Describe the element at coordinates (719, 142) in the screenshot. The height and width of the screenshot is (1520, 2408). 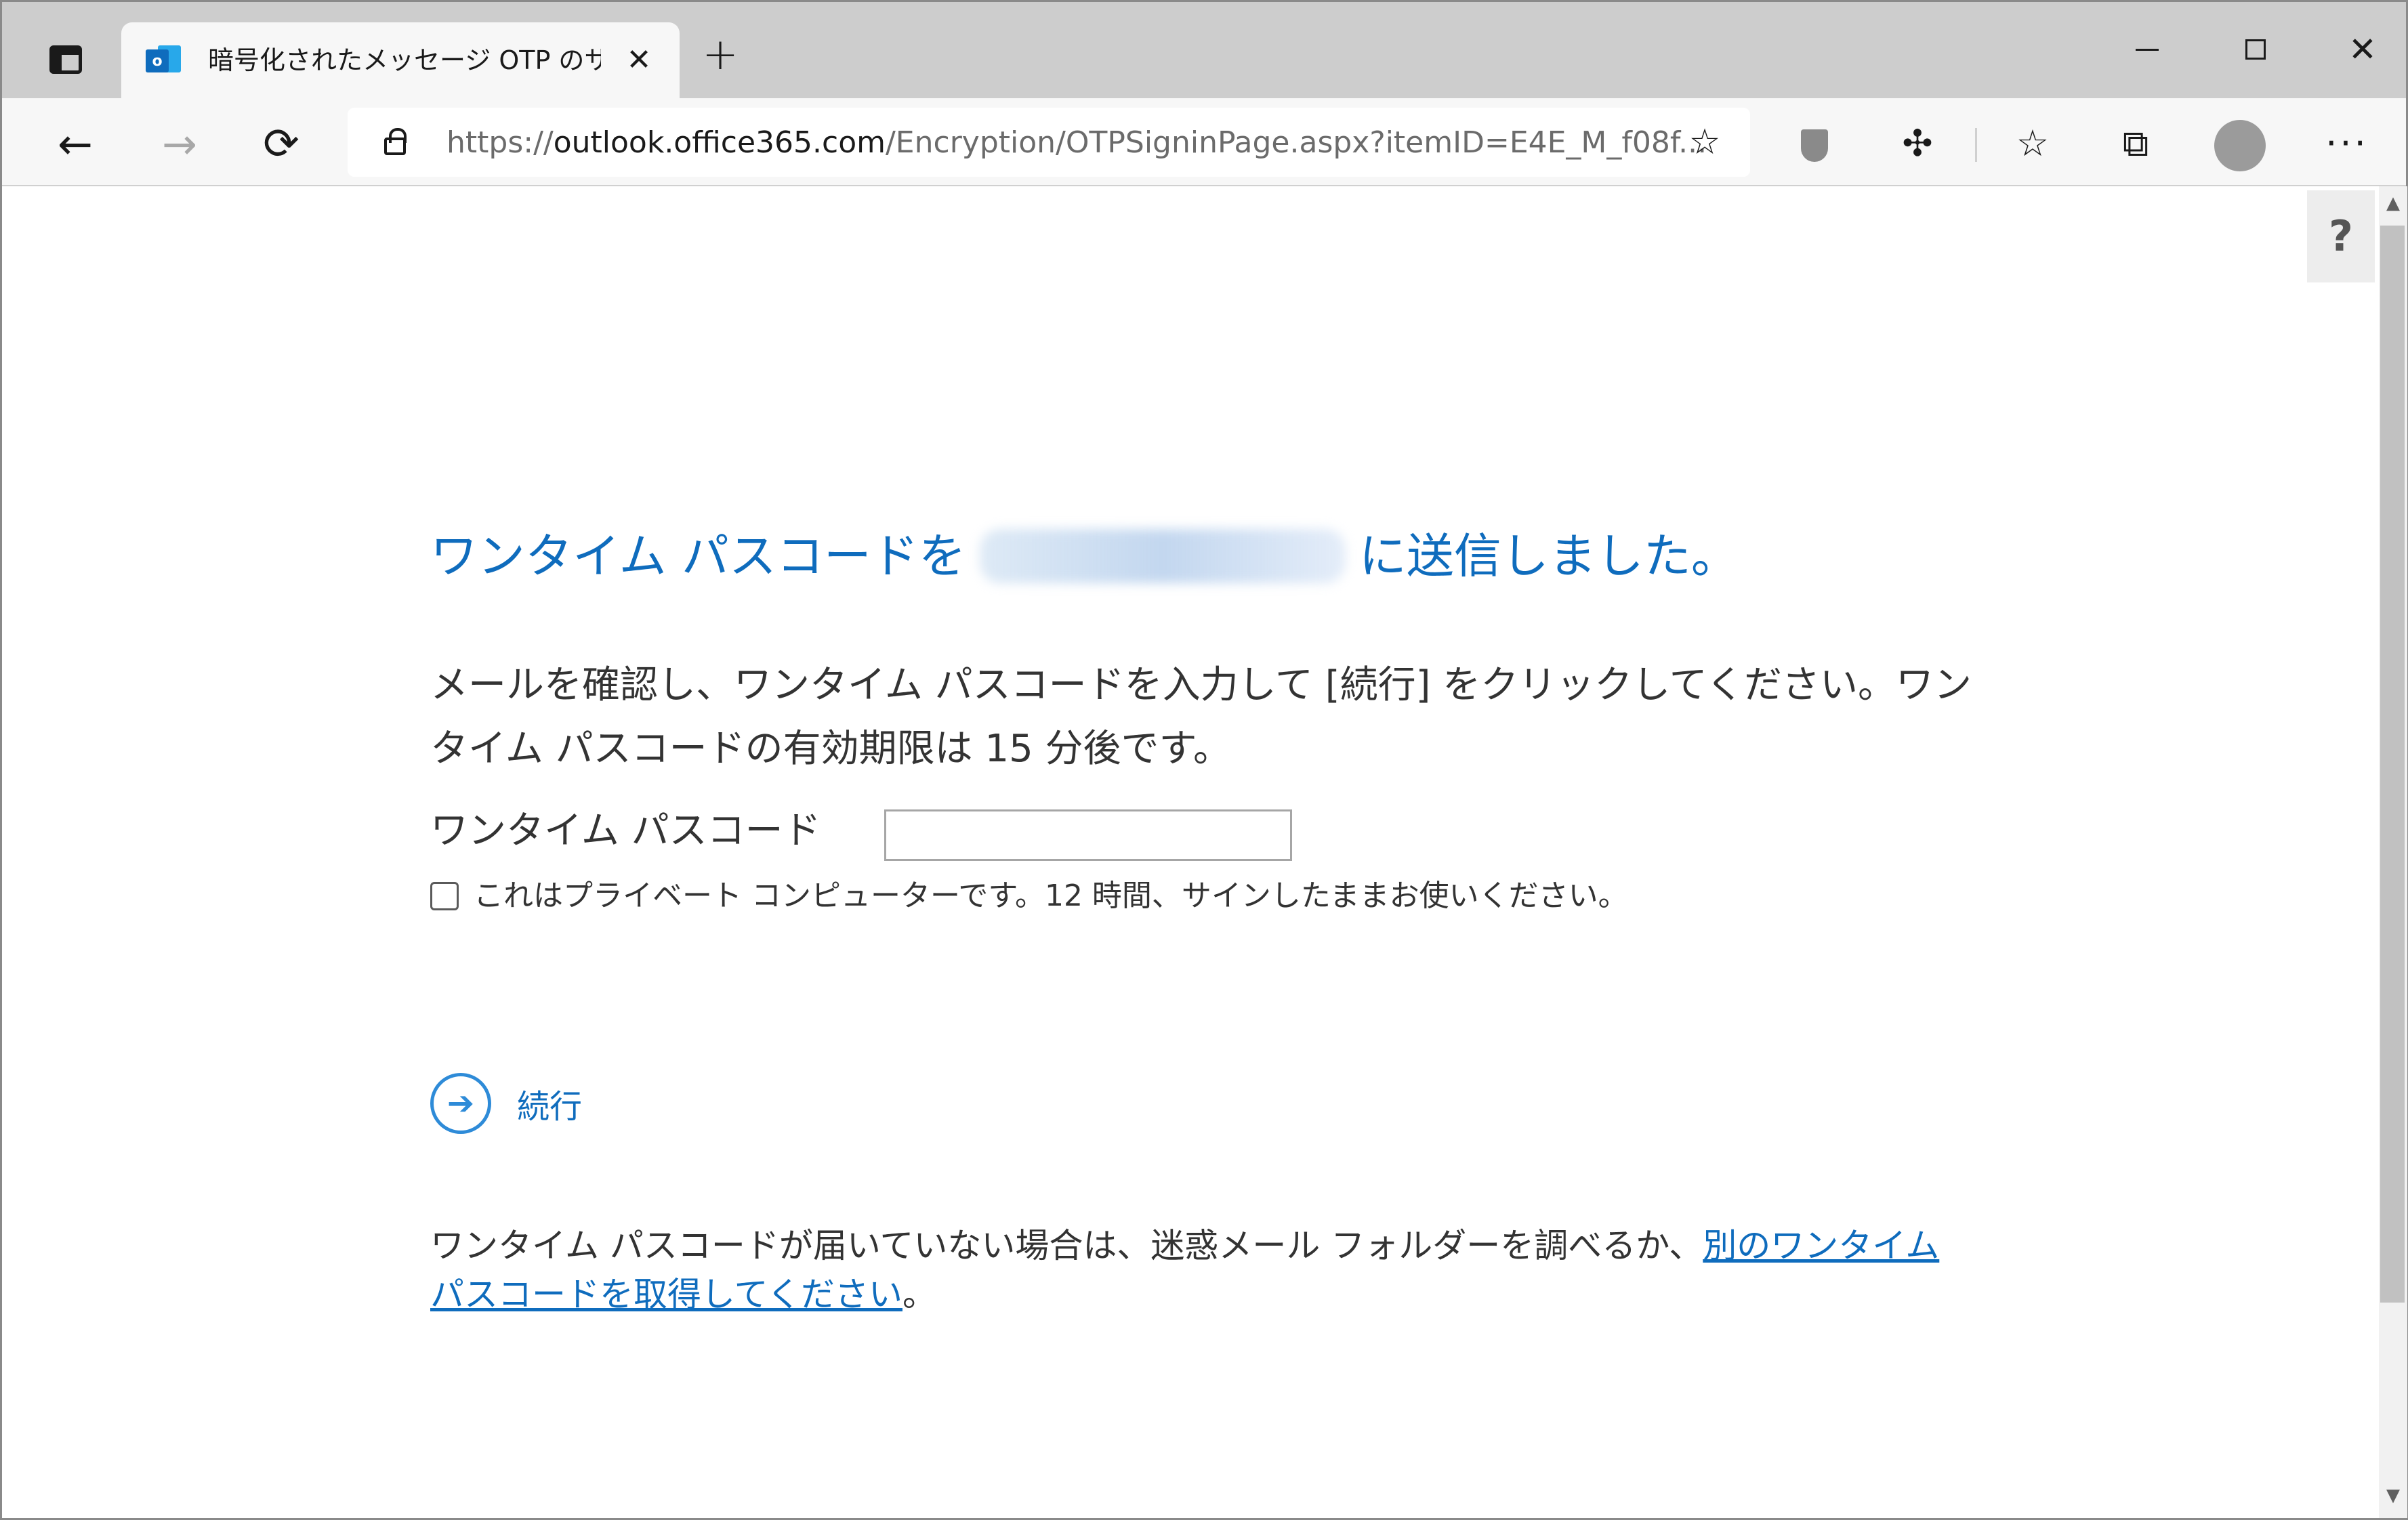
I see `url-host: outlook.office365.com` at that location.